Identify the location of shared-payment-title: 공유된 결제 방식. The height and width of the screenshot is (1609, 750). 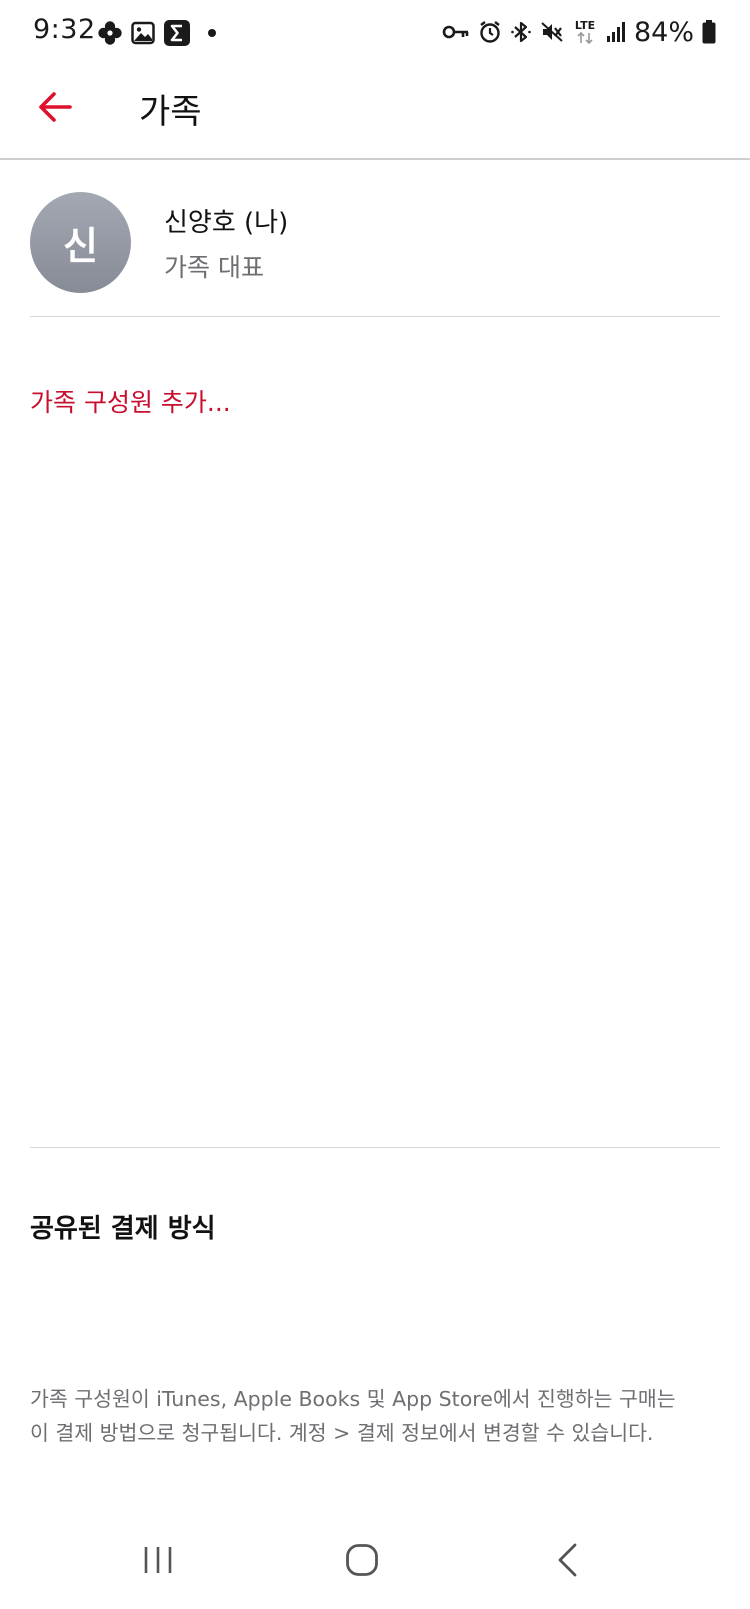
(123, 1229).